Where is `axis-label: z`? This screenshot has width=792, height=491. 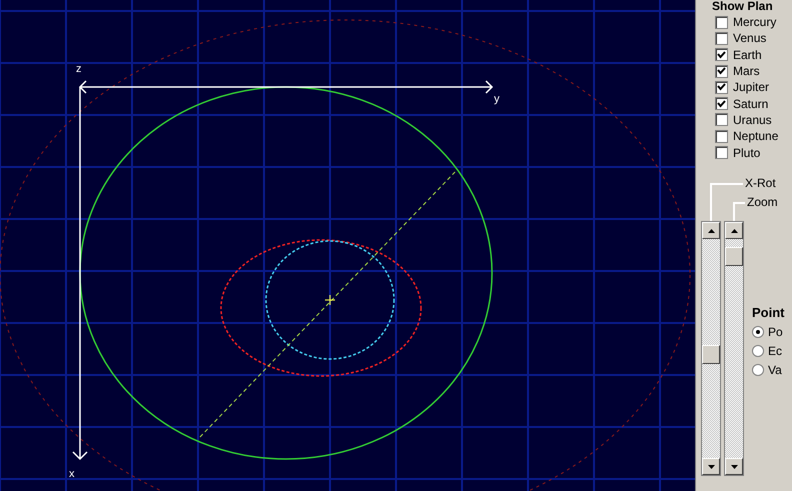 axis-label: z is located at coordinates (79, 69).